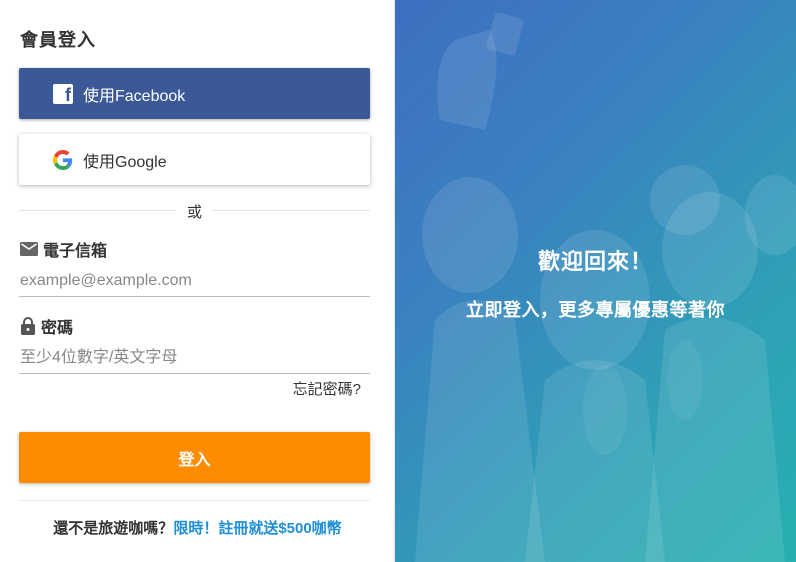 This screenshot has width=796, height=562. Describe the element at coordinates (257, 528) in the screenshot. I see `signup-link: 限時！註冊就送$500咖幣` at that location.